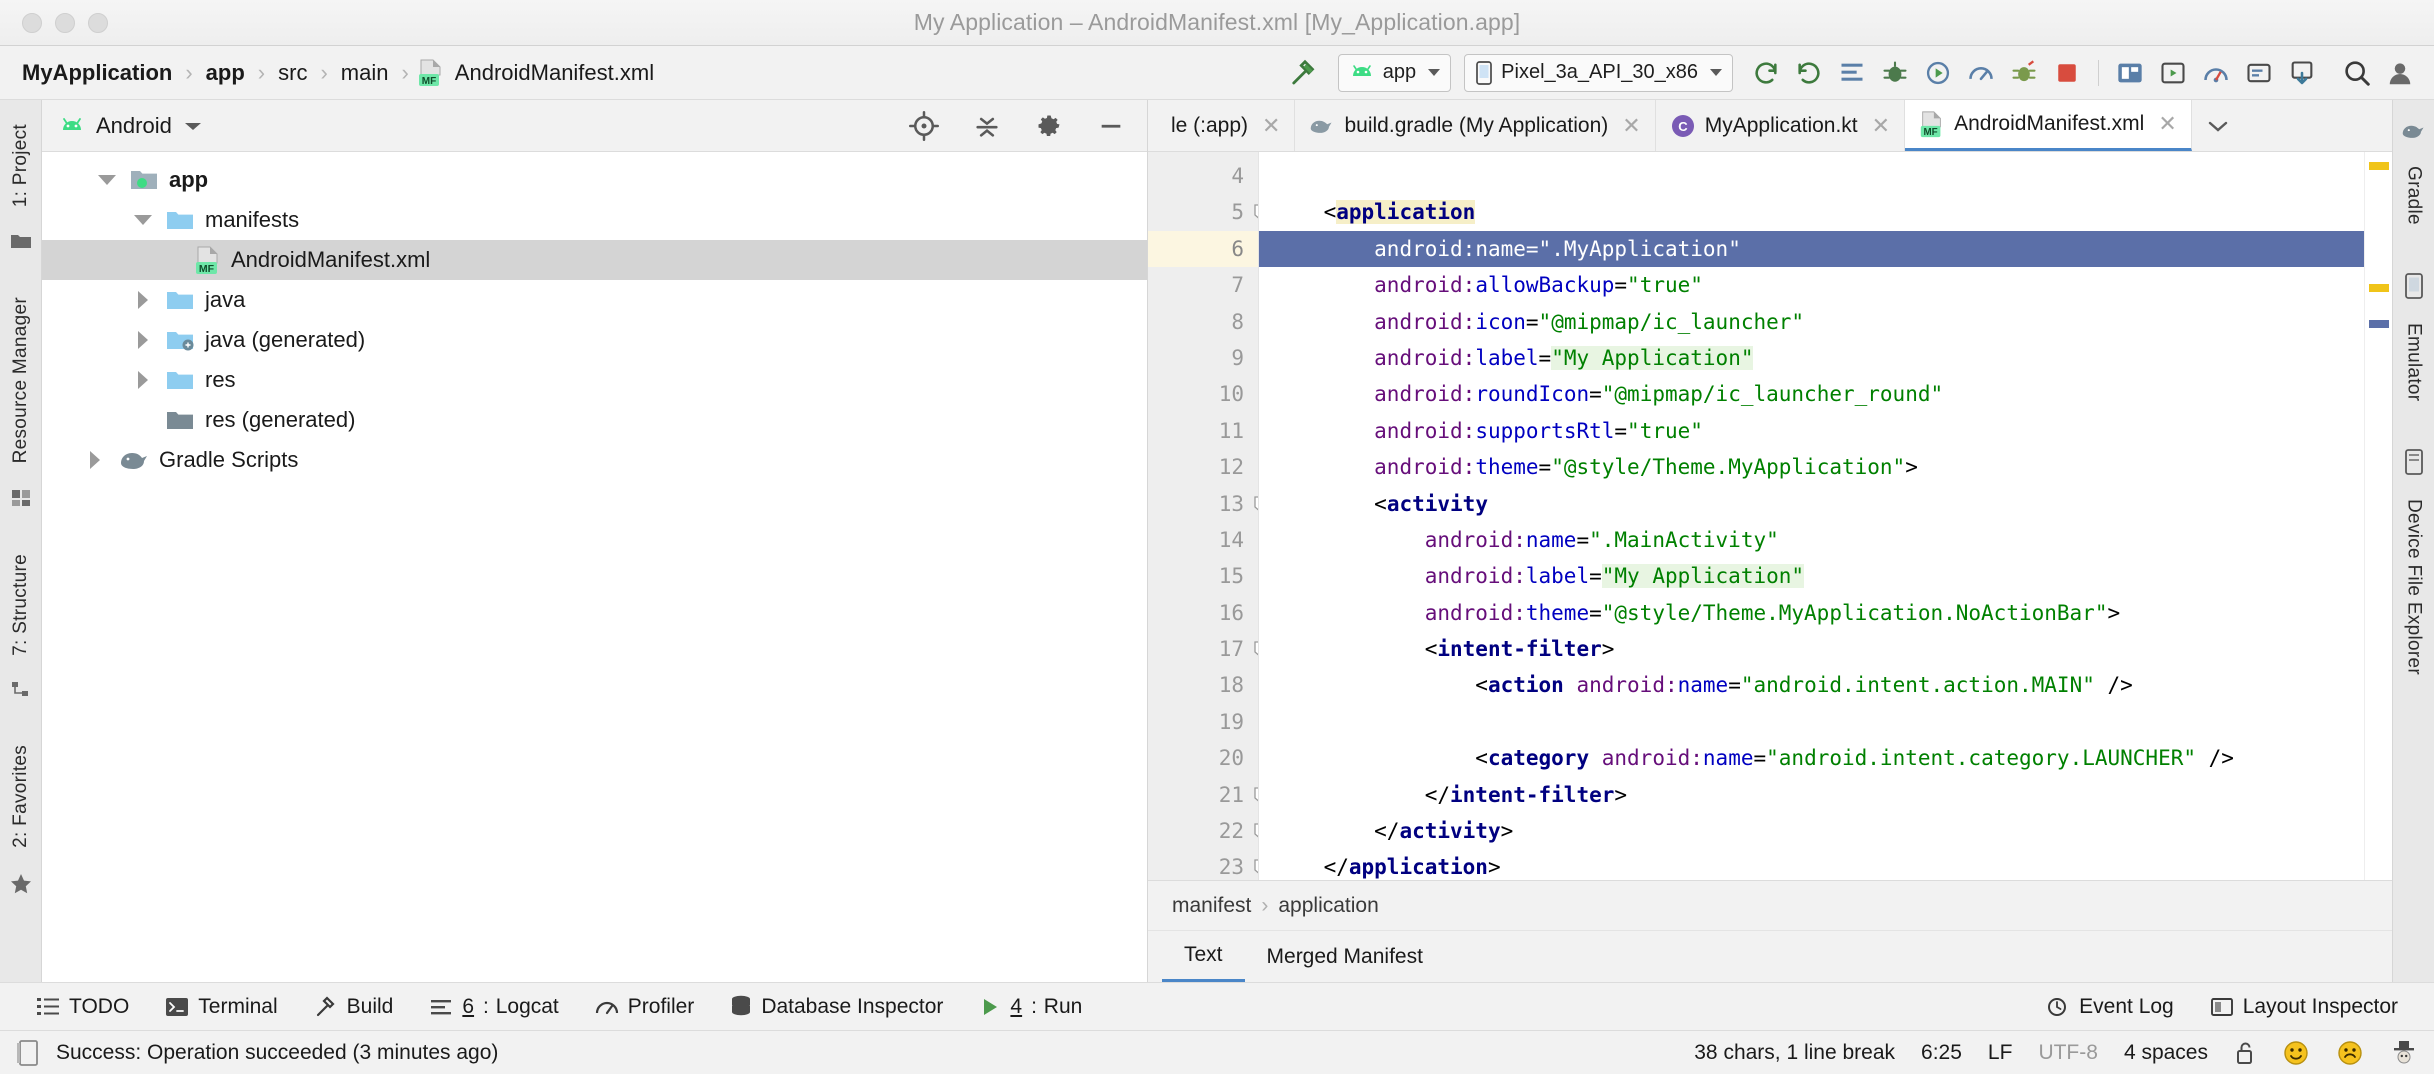  What do you see at coordinates (1475, 125) in the screenshot?
I see `editor-tab-build-gradle-project: build.gradle (My Application) ✕` at bounding box center [1475, 125].